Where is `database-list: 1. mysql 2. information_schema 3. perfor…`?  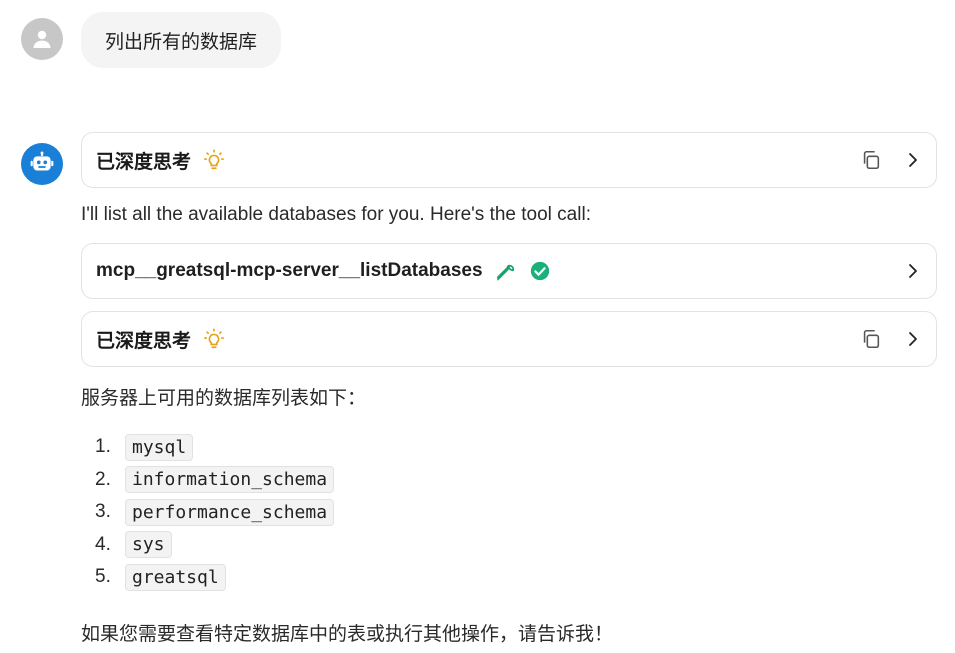 database-list: 1. mysql 2. information_schema 3. perfor… is located at coordinates (208, 512).